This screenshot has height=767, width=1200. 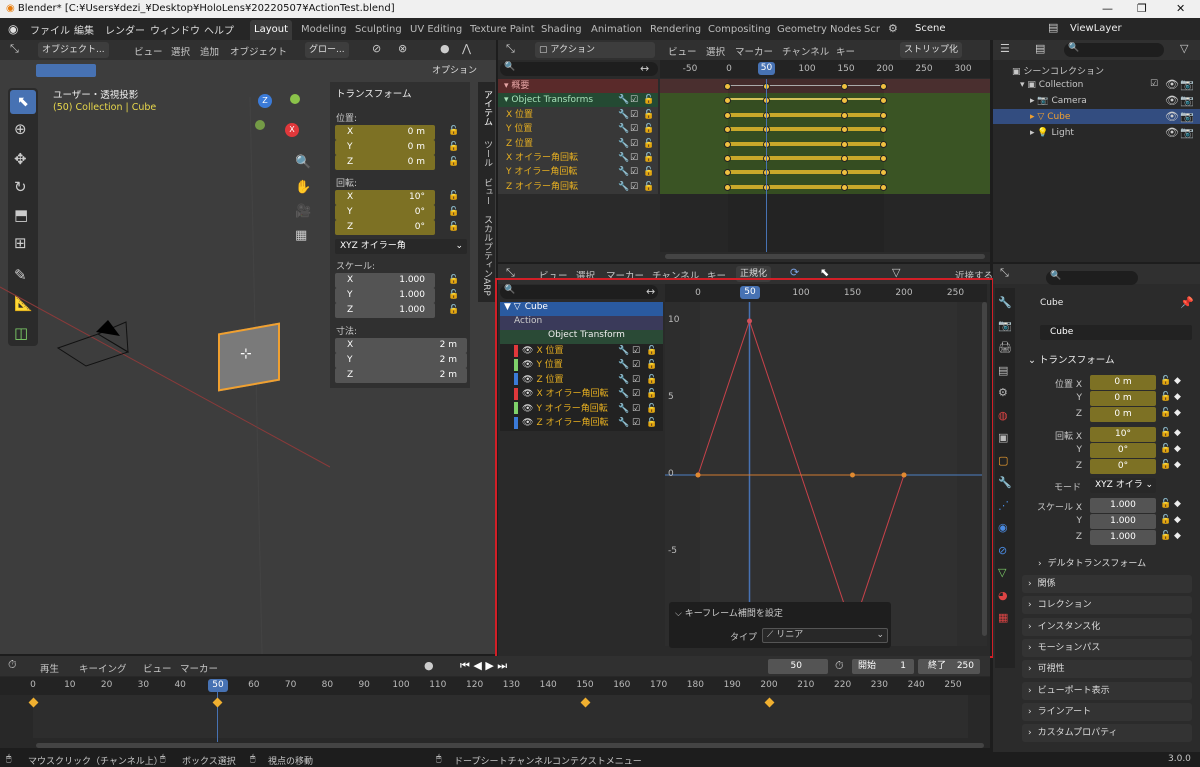 I want to click on rot-x-field: X 10°, so click(x=385, y=197).